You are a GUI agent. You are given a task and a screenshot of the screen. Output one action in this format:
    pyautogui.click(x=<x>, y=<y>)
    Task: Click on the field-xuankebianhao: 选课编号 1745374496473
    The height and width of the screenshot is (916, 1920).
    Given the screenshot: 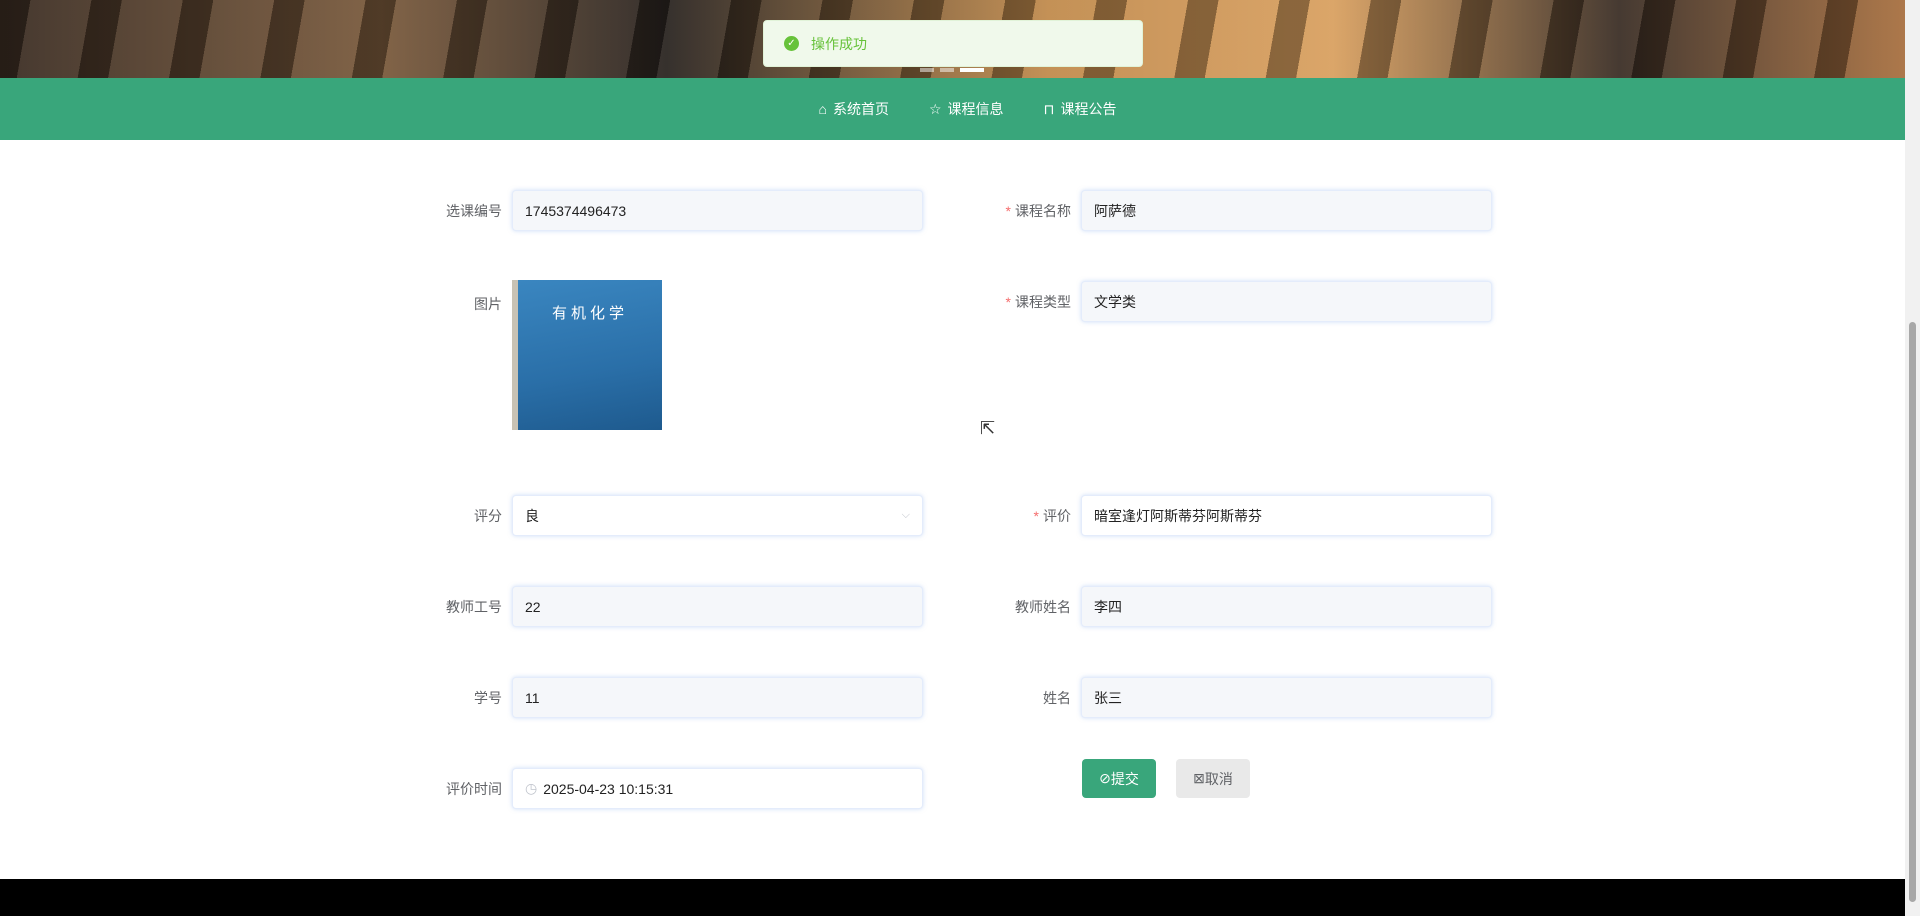 What is the action you would take?
    pyautogui.click(x=667, y=210)
    